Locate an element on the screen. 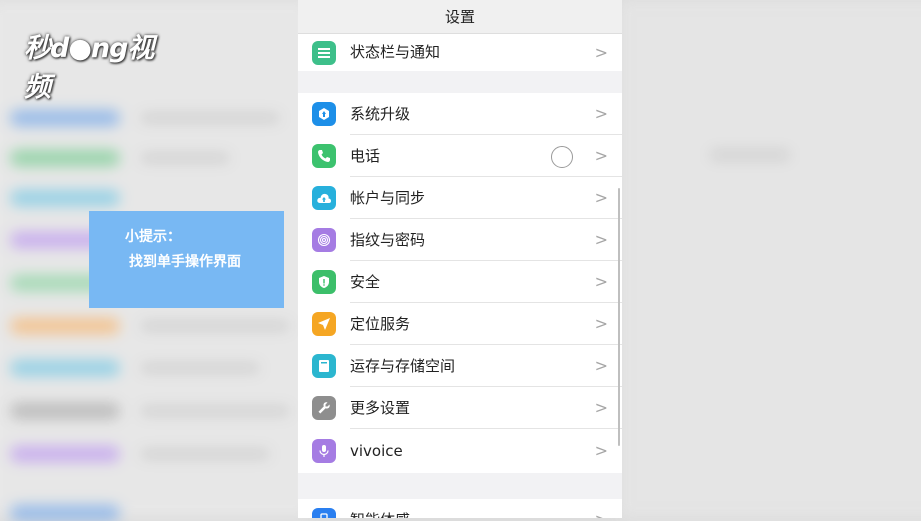  settings-item-label: vivoice is located at coordinates (376, 451).